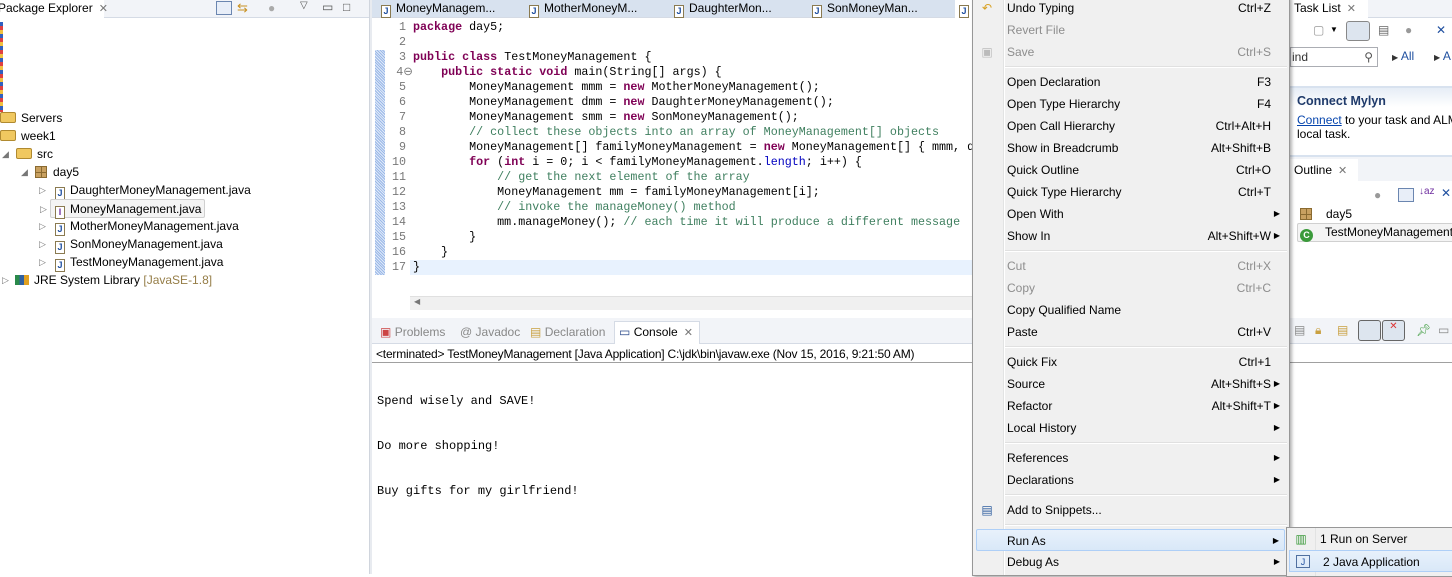 Image resolution: width=1452 pixels, height=577 pixels. I want to click on hide-fields-icon: ✕, so click(1446, 193).